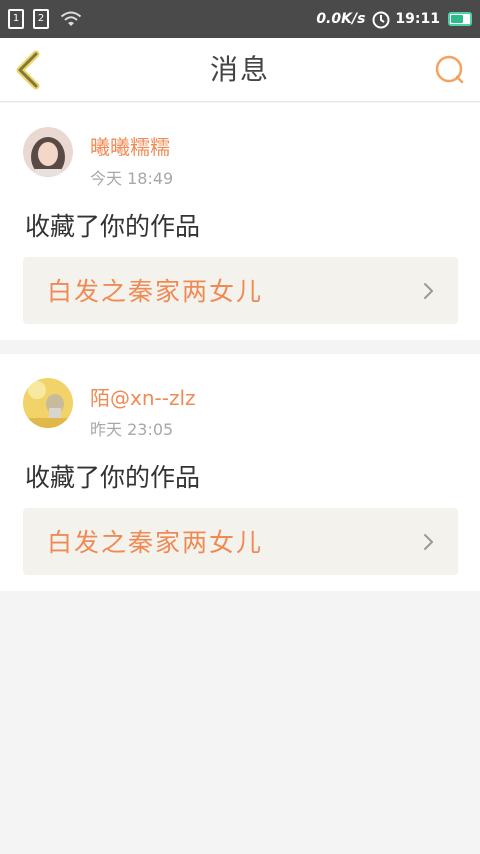  I want to click on wifi-icon, so click(71, 18).